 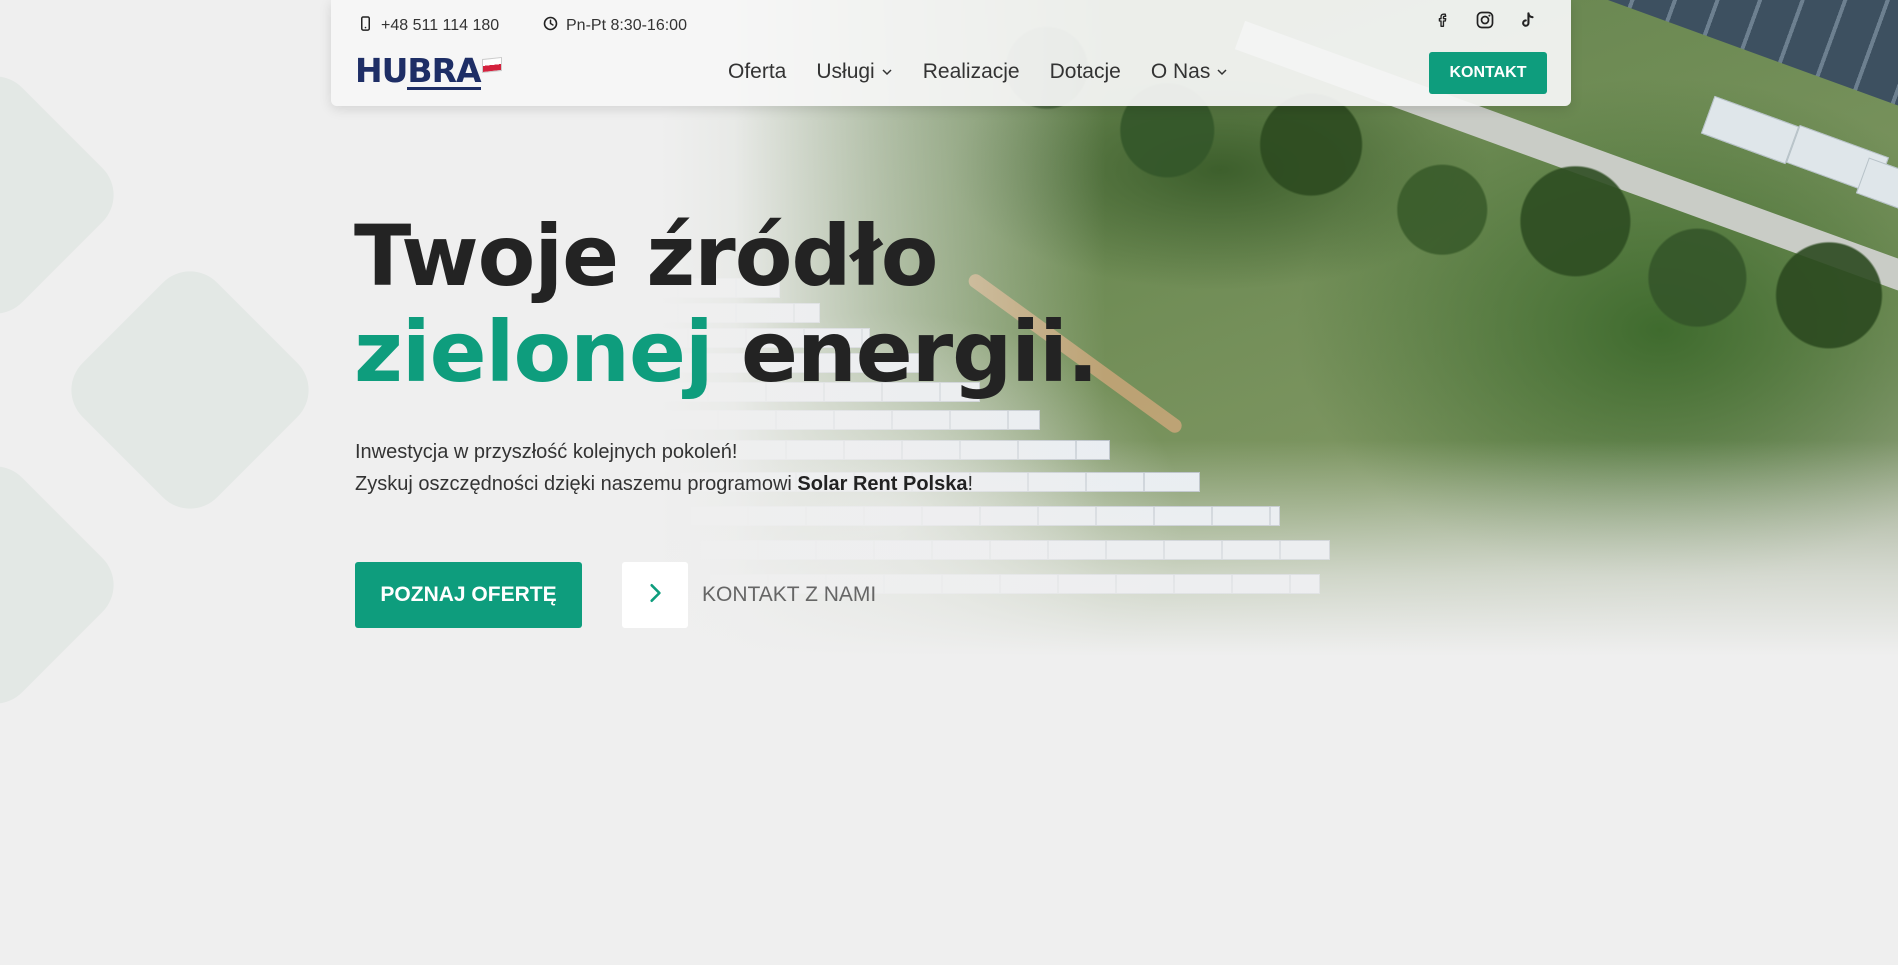 I want to click on phone-contact: +48 511 114 180, so click(x=428, y=26).